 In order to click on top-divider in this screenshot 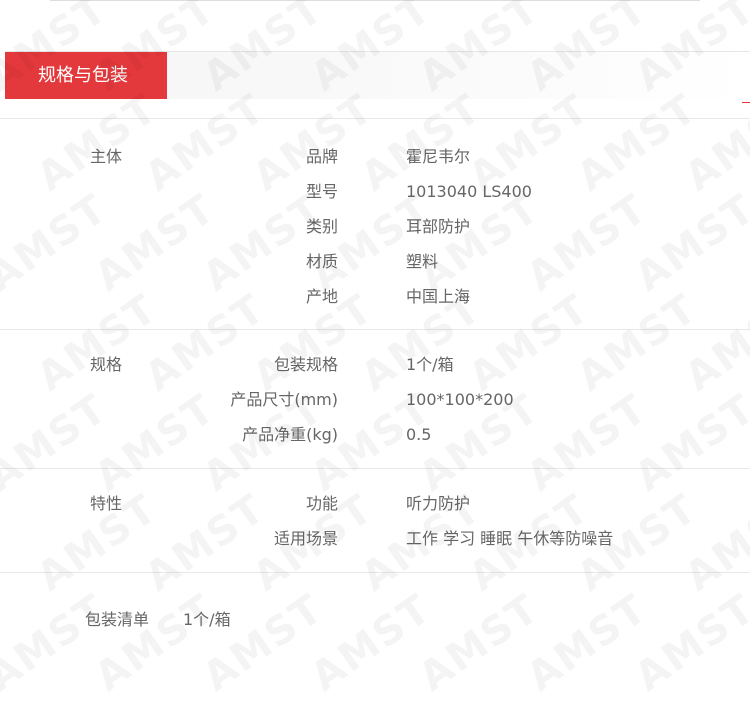, I will do `click(375, 0)`.